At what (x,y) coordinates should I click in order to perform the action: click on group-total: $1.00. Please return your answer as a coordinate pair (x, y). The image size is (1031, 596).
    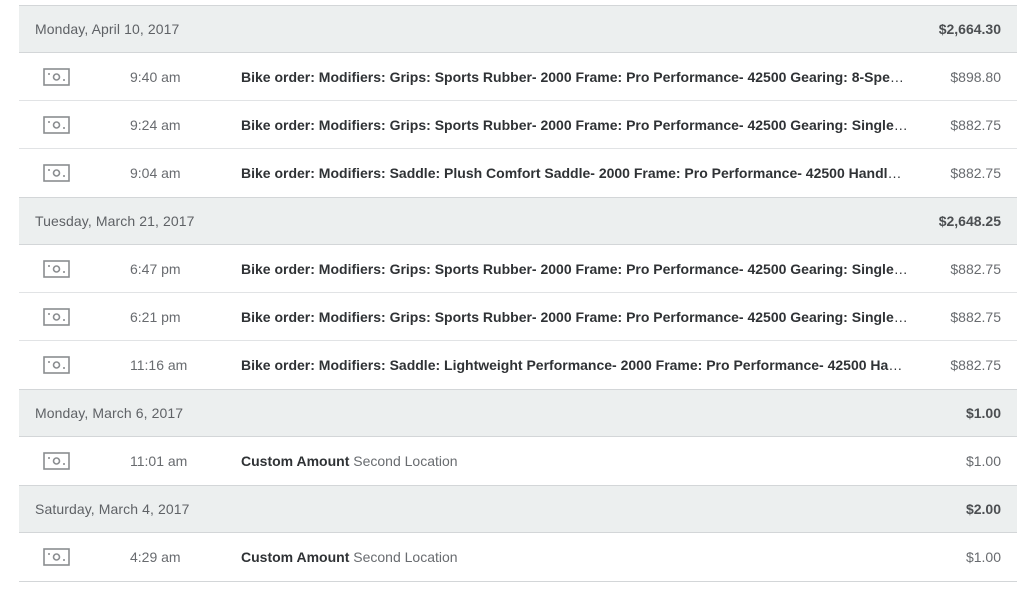
    Looking at the image, I should click on (983, 413).